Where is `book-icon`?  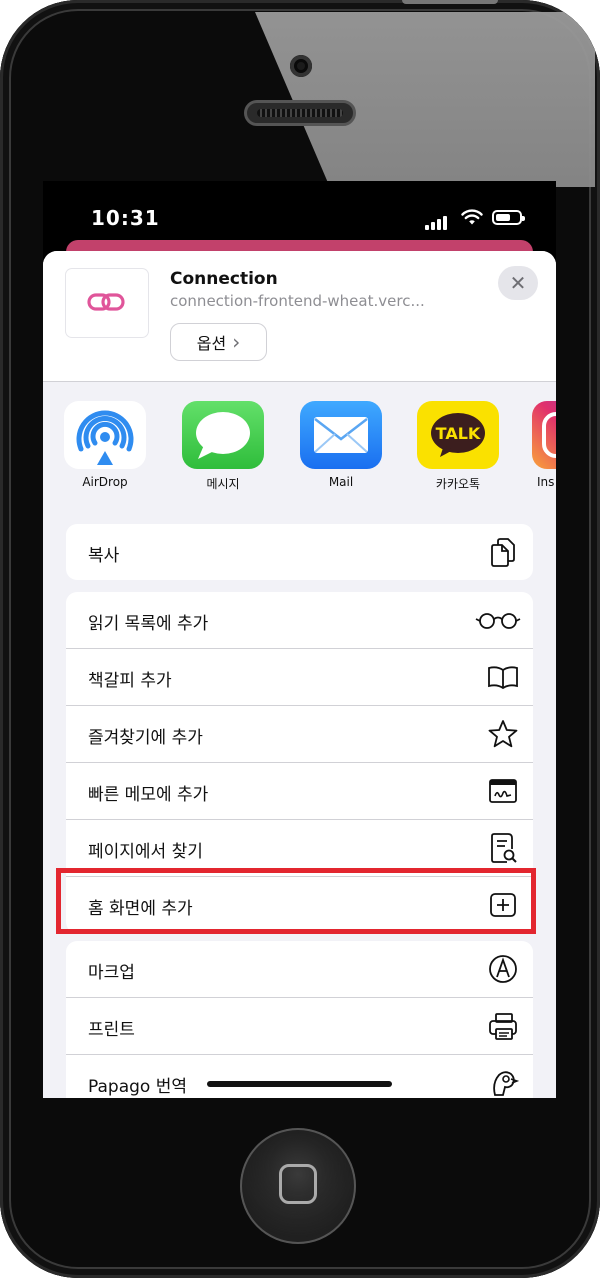
book-icon is located at coordinates (503, 678).